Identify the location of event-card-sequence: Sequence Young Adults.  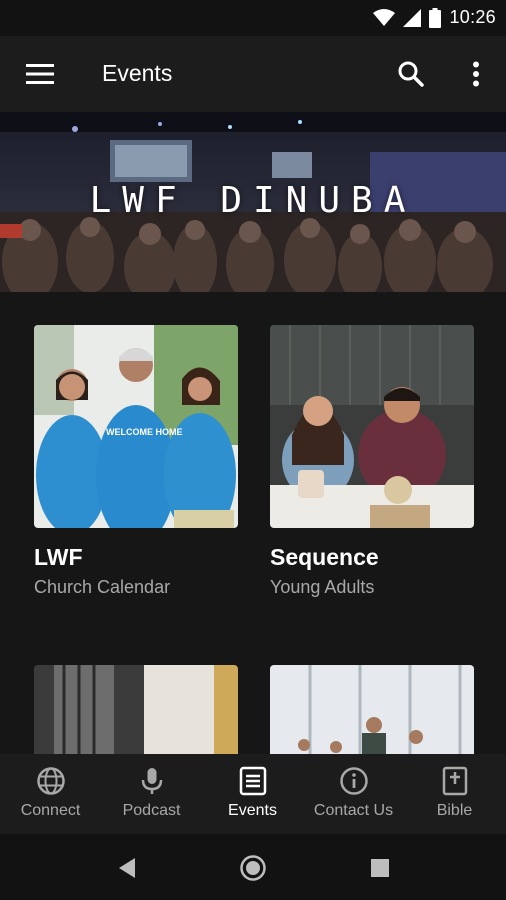
(372, 461).